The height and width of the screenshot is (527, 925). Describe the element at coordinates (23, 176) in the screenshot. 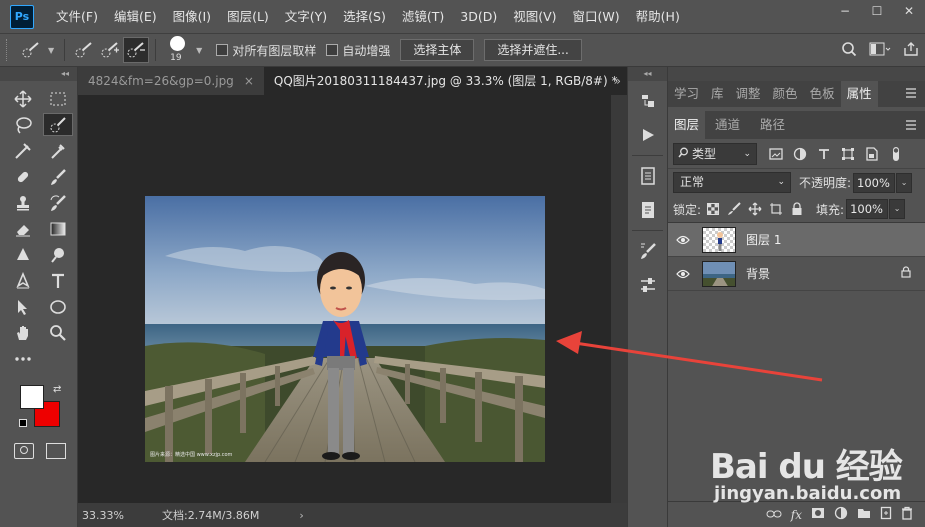

I see `healing-brush-tool-icon` at that location.